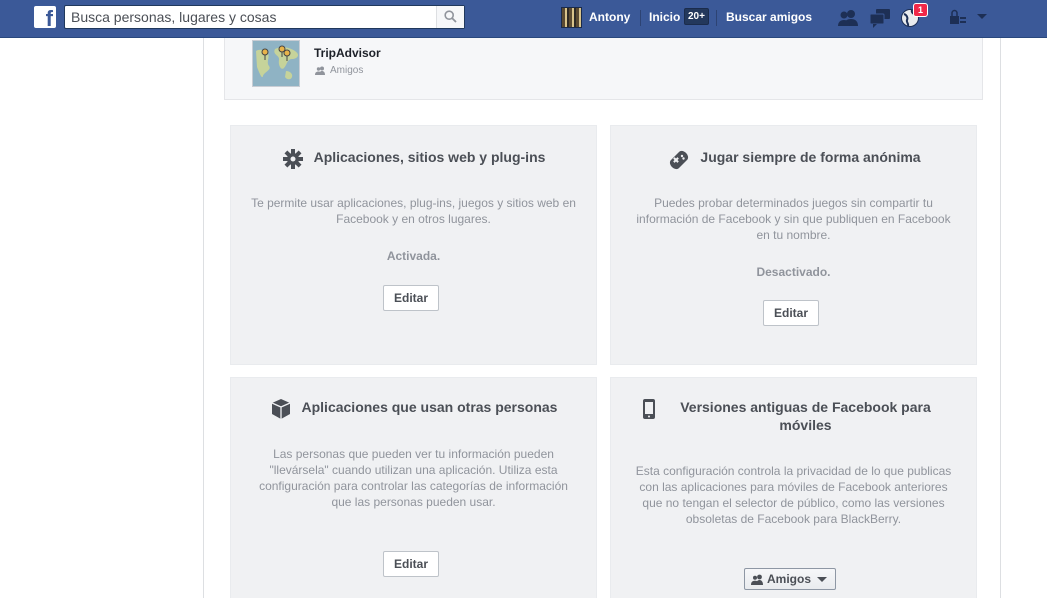  I want to click on content-right-border, so click(1000, 318).